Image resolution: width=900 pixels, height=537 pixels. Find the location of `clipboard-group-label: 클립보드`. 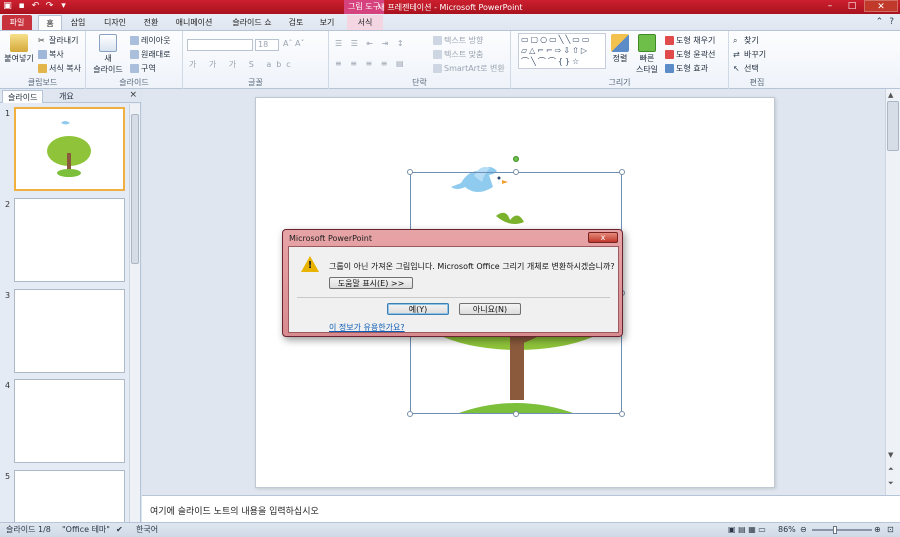

clipboard-group-label: 클립보드 is located at coordinates (42, 82).